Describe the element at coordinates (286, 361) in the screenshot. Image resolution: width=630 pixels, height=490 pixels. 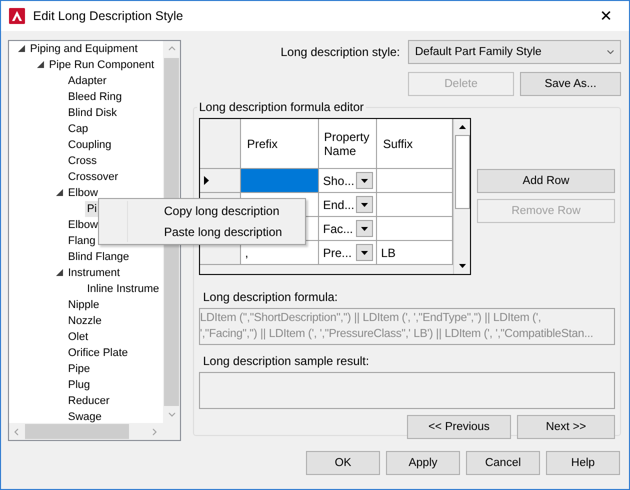
I see `sample-label: Long description sample result:` at that location.